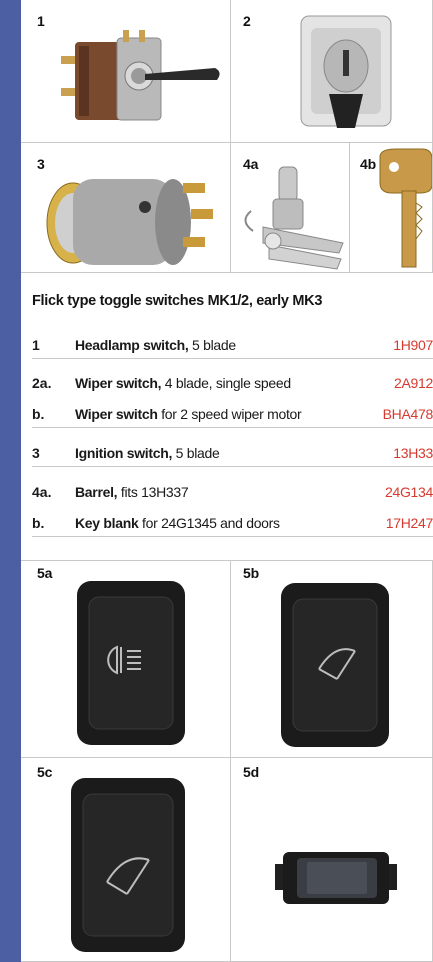  Describe the element at coordinates (251, 772) in the screenshot. I see `panel-label: 5d` at that location.